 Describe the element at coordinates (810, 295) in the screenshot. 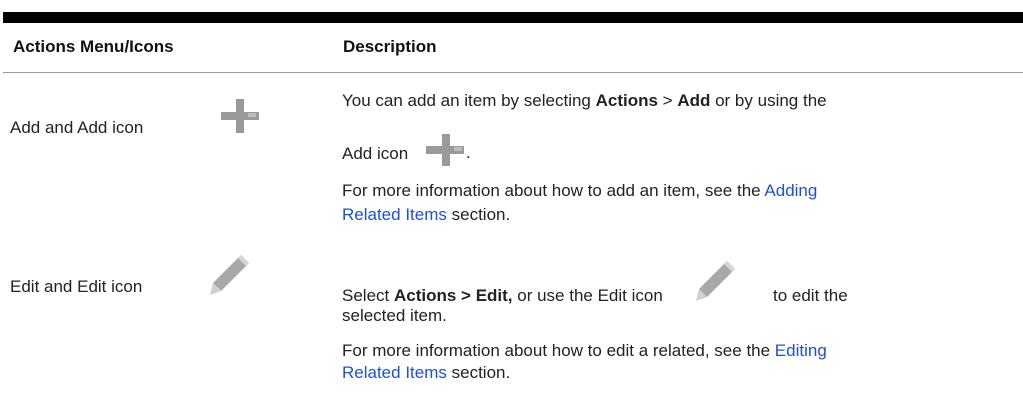

I see `edit-description-tail: to edit the` at that location.